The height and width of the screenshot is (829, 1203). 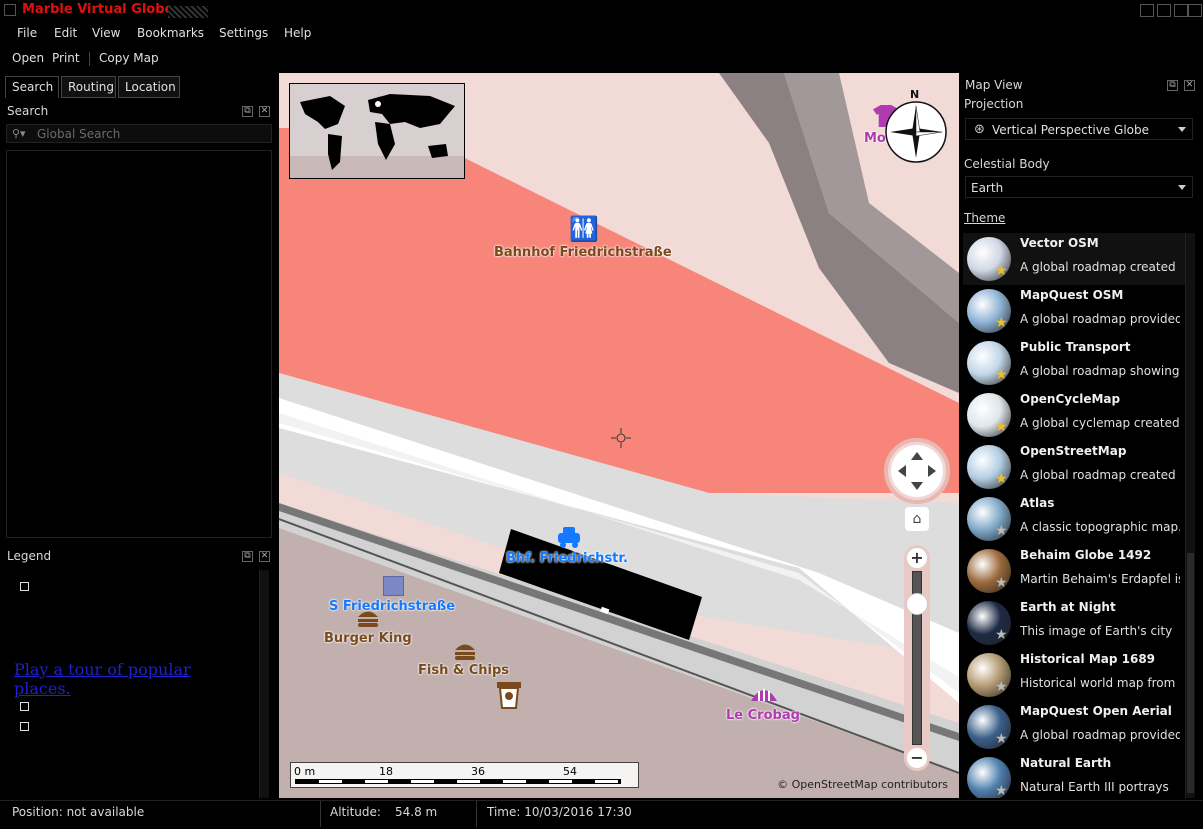 What do you see at coordinates (1072, 295) in the screenshot?
I see `theme-name: MapQuest OSM` at bounding box center [1072, 295].